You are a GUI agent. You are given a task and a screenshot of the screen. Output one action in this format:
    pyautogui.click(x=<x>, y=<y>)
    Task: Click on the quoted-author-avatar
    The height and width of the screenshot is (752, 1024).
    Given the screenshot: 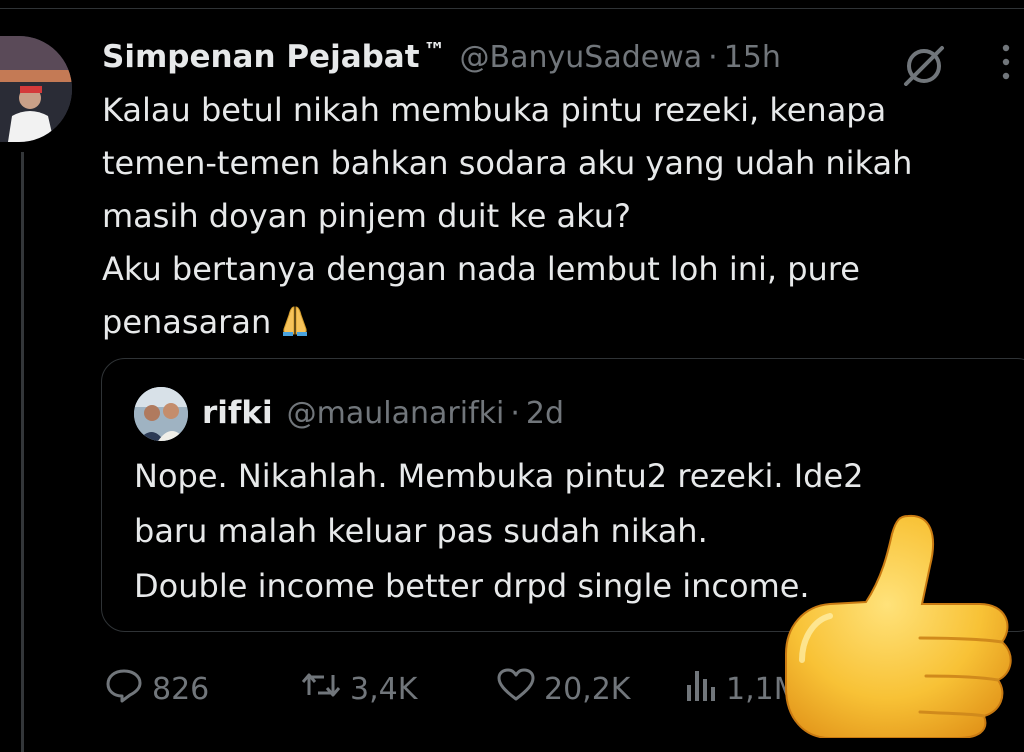 What is the action you would take?
    pyautogui.click(x=161, y=414)
    